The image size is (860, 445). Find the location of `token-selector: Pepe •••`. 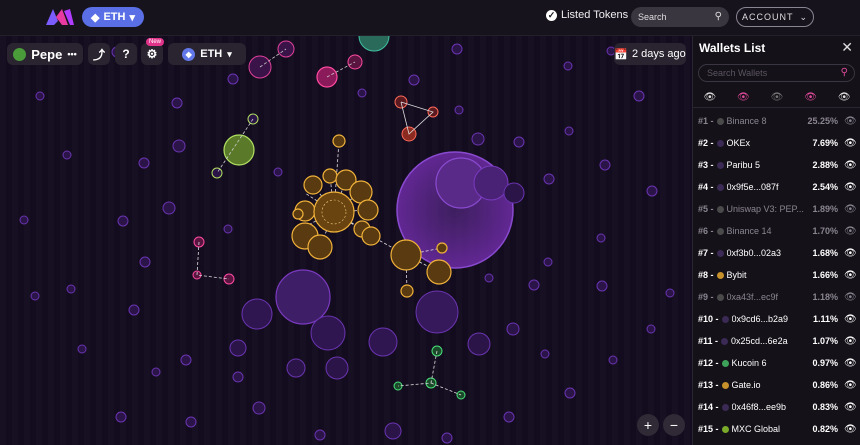

token-selector: Pepe ••• is located at coordinates (45, 54).